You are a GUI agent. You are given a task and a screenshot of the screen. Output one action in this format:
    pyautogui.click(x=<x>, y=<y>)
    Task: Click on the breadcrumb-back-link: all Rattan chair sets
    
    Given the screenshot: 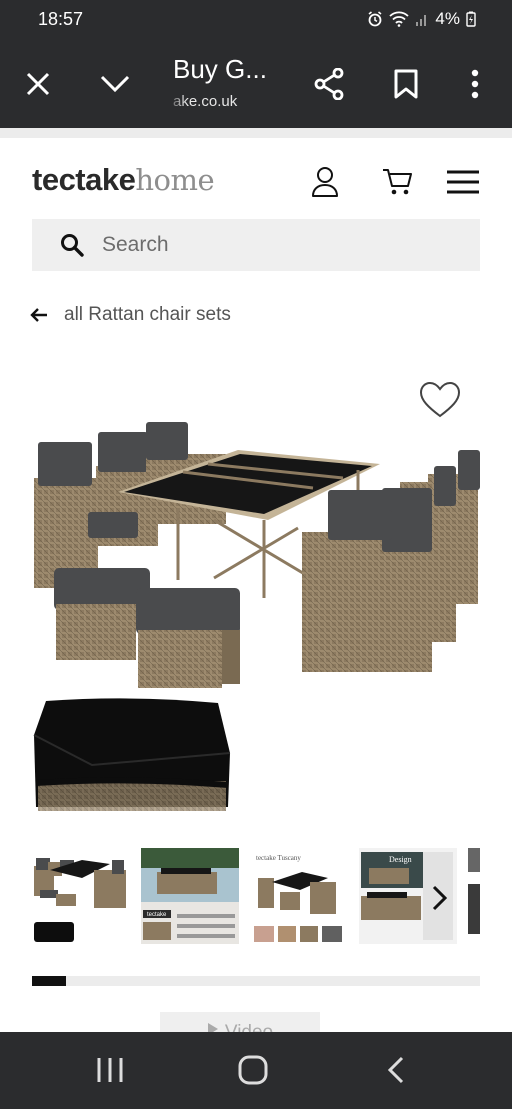 What is the action you would take?
    pyautogui.click(x=130, y=315)
    